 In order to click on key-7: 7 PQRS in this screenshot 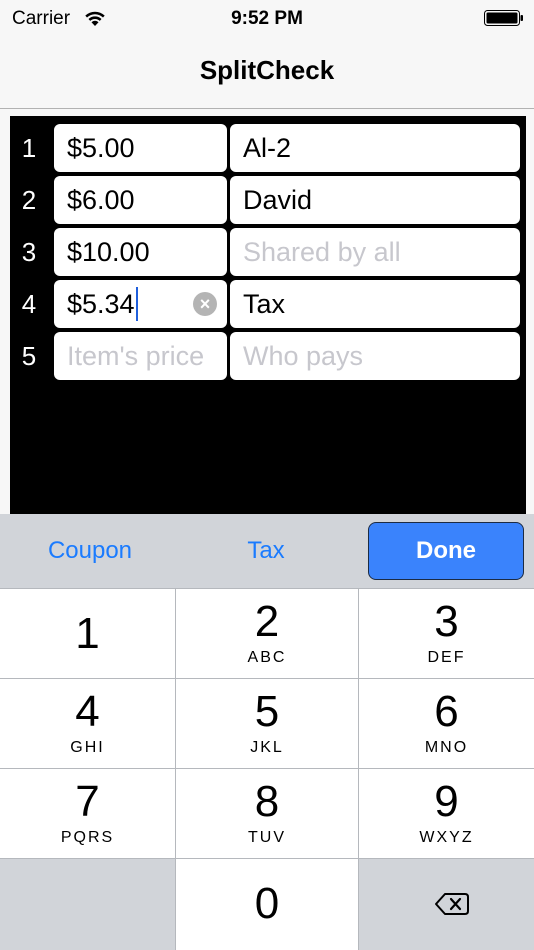, I will do `click(87, 813)`.